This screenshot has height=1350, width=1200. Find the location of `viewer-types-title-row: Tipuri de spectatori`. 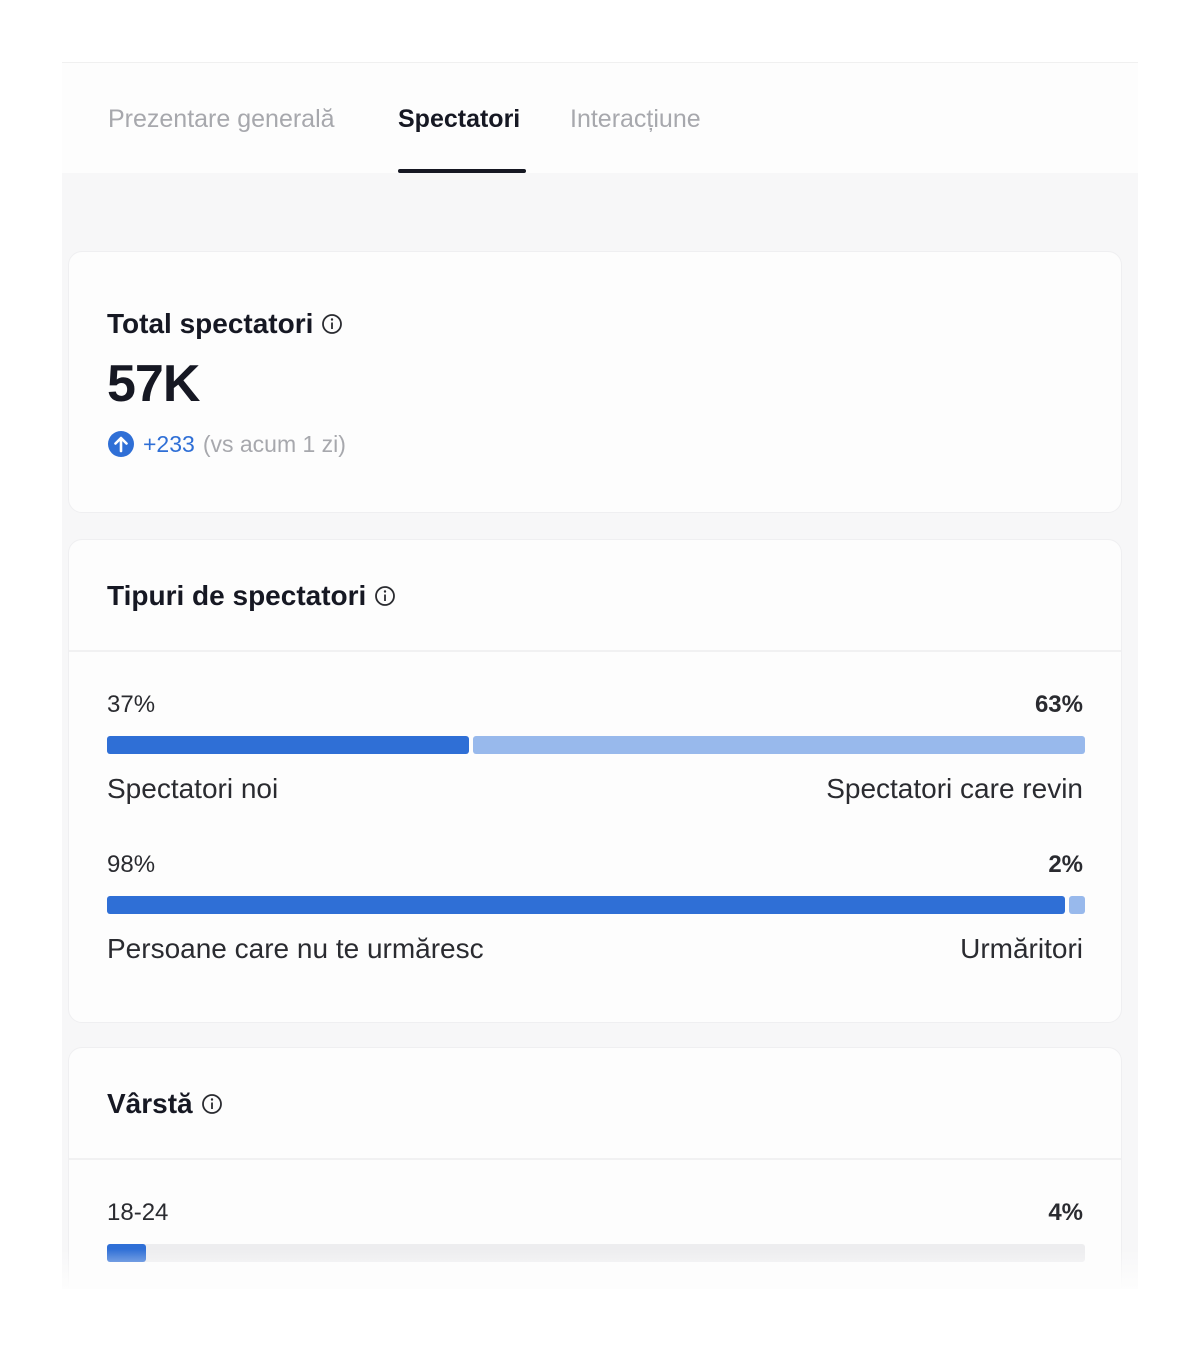

viewer-types-title-row: Tipuri de spectatori is located at coordinates (251, 596).